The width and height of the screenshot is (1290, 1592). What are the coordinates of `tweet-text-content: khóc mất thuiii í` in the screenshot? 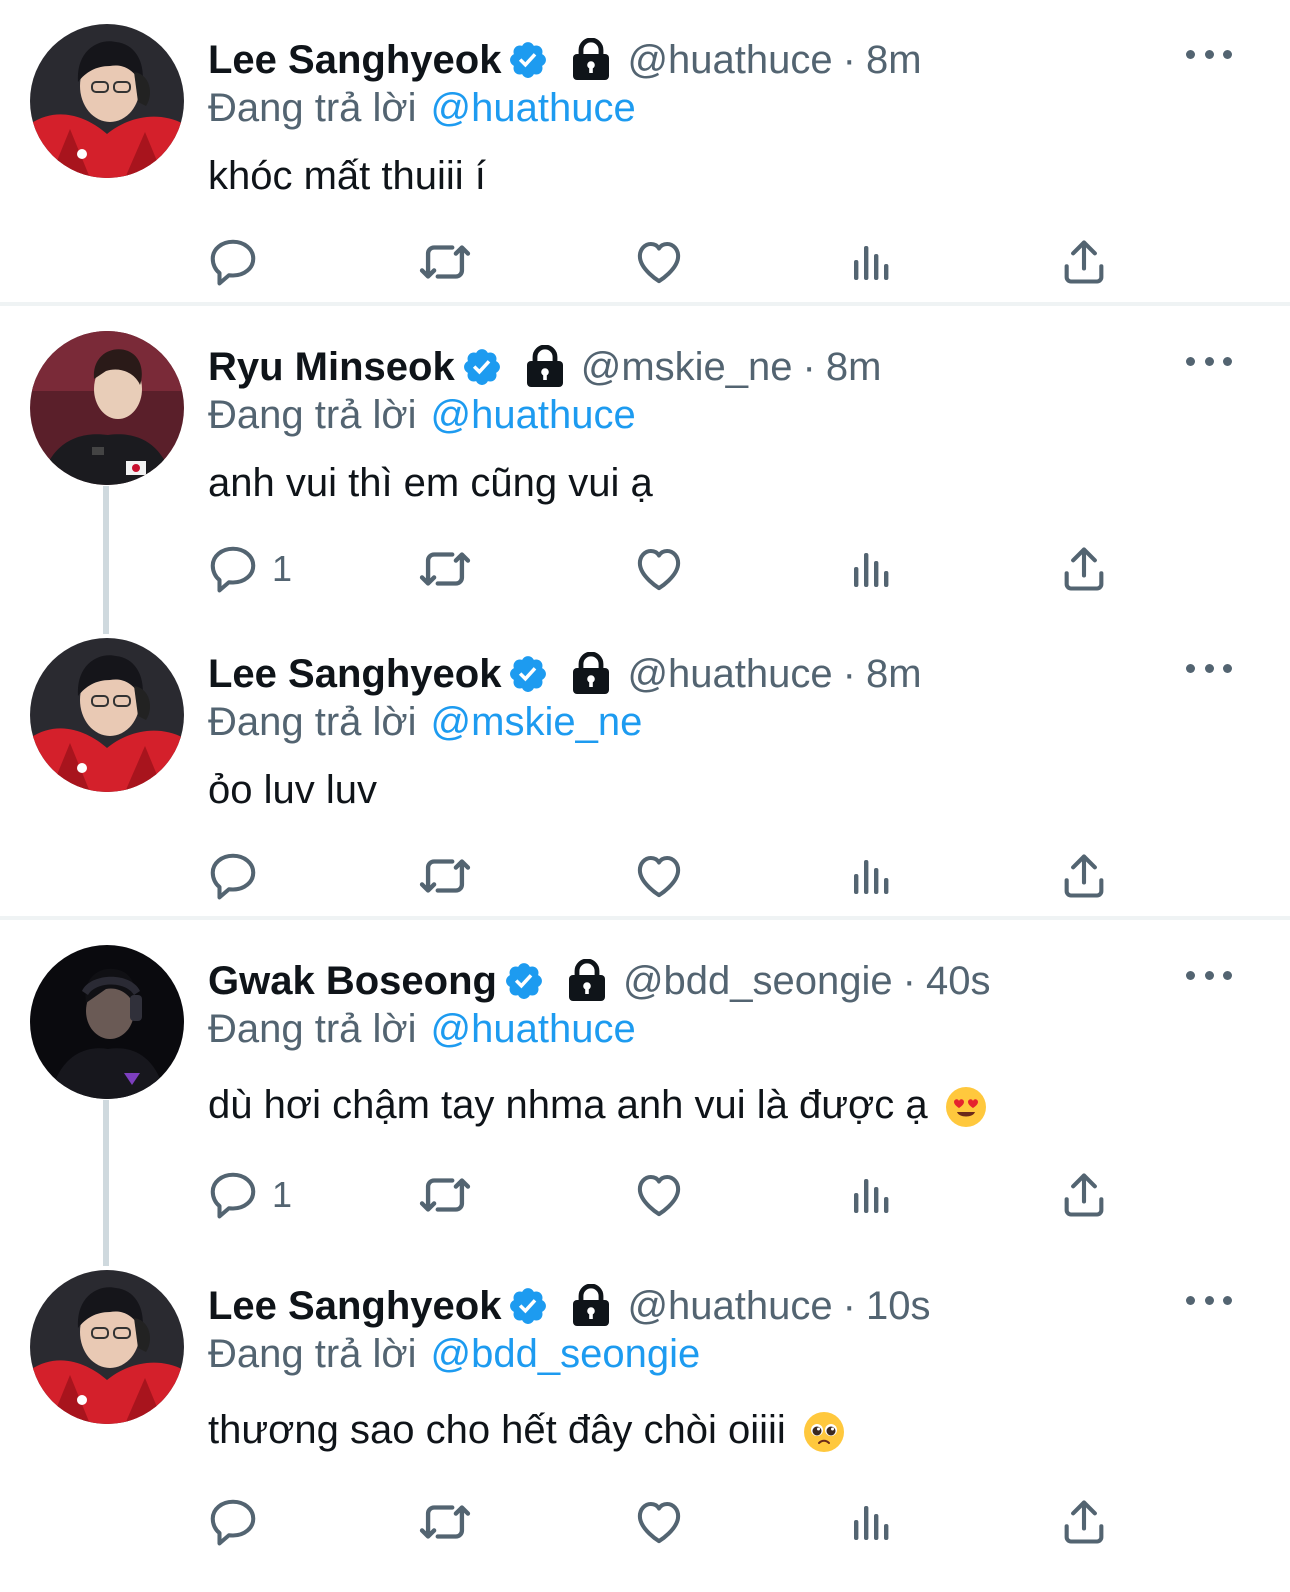 It's located at (347, 176).